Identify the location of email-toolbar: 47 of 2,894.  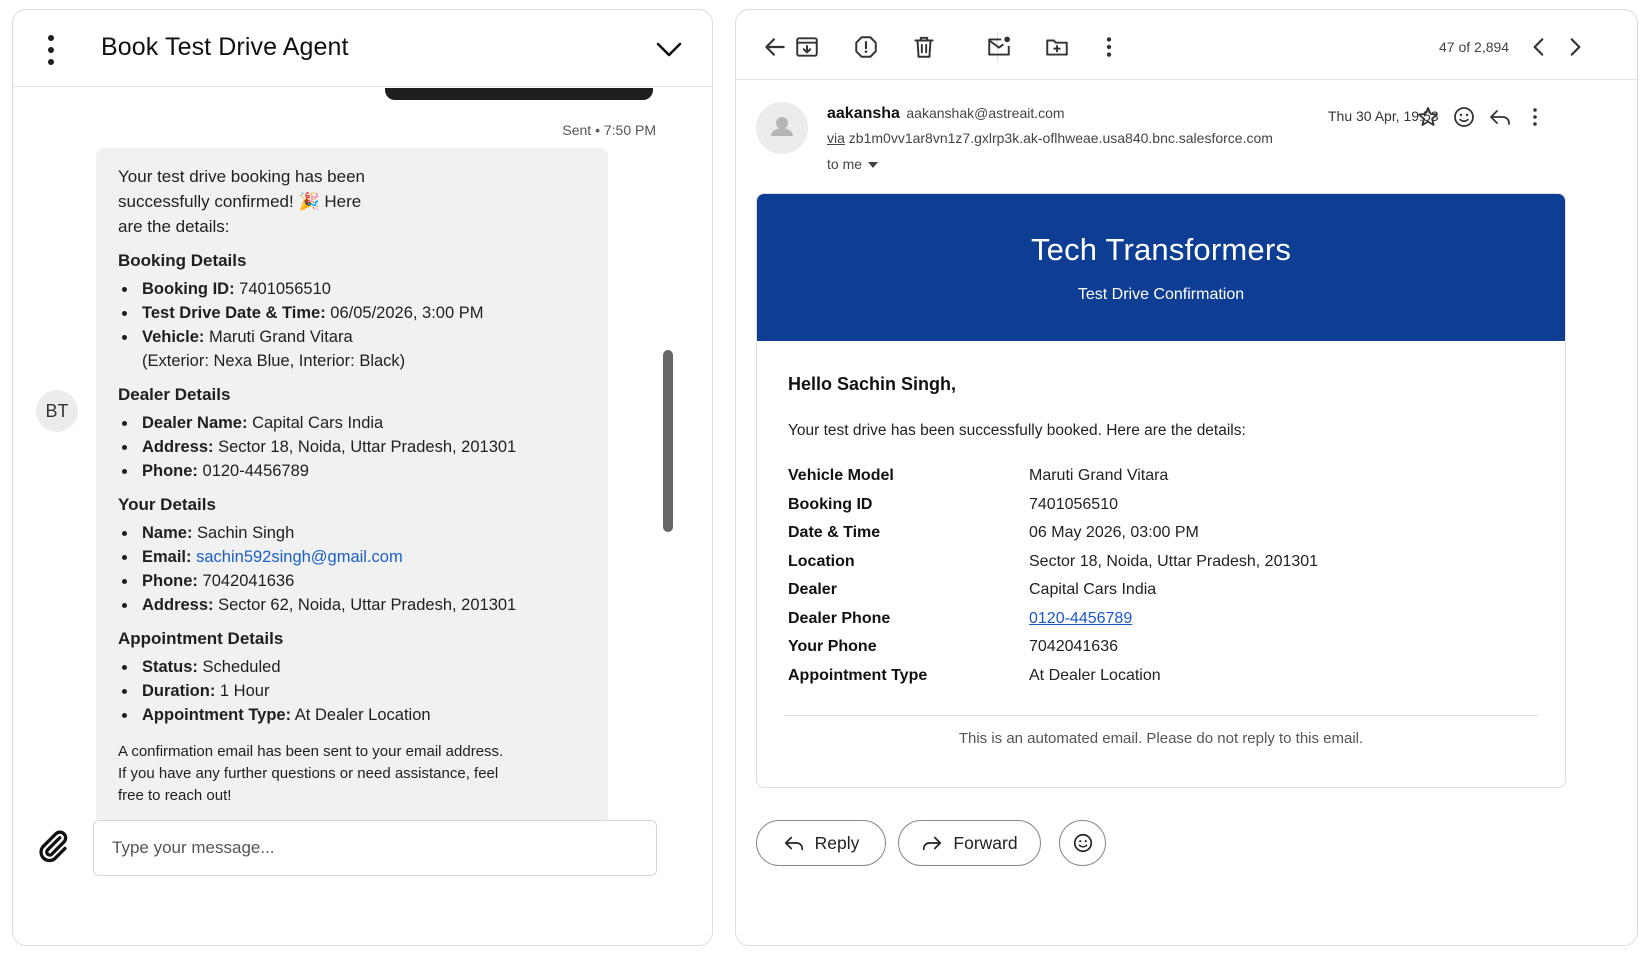
(1186, 45).